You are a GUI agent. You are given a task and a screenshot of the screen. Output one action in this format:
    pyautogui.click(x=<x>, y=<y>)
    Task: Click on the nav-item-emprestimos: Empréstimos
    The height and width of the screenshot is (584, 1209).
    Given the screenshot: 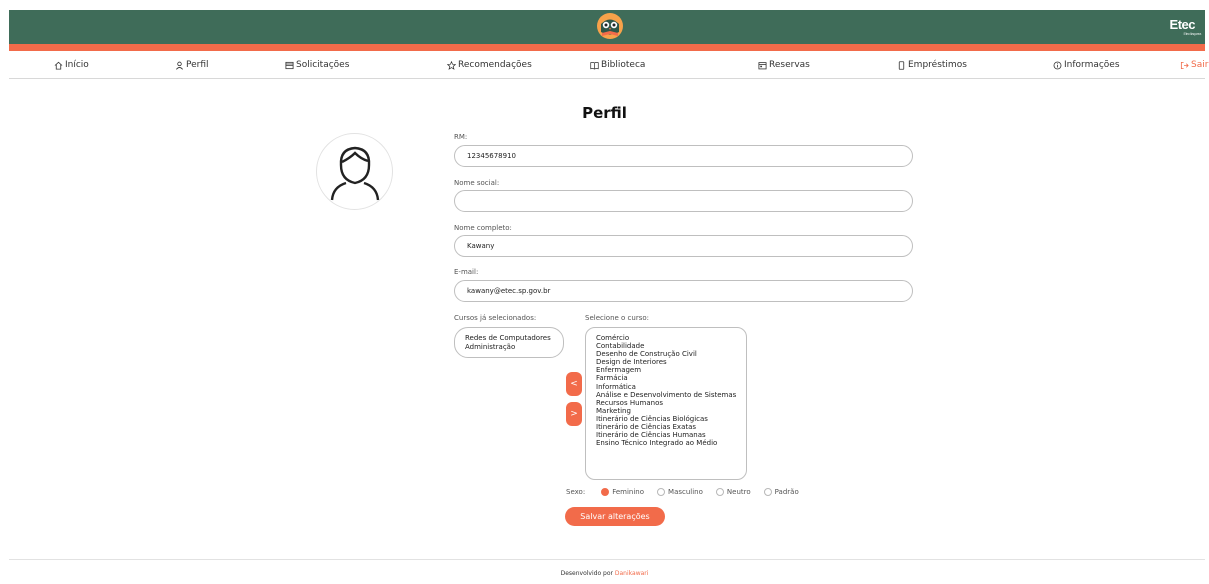 What is the action you would take?
    pyautogui.click(x=932, y=65)
    